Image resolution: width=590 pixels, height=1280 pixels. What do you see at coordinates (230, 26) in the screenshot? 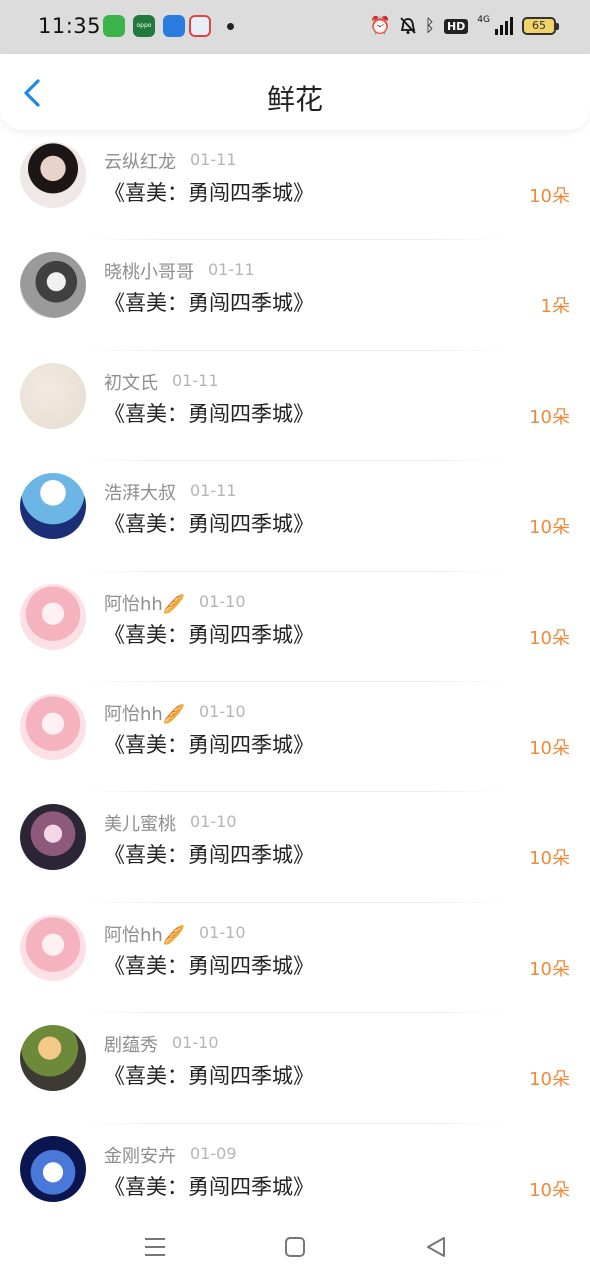
I see `notification-dot` at bounding box center [230, 26].